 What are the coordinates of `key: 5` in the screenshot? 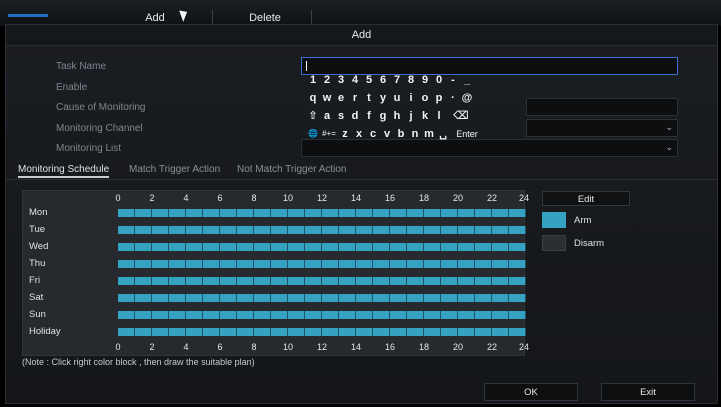 It's located at (369, 80).